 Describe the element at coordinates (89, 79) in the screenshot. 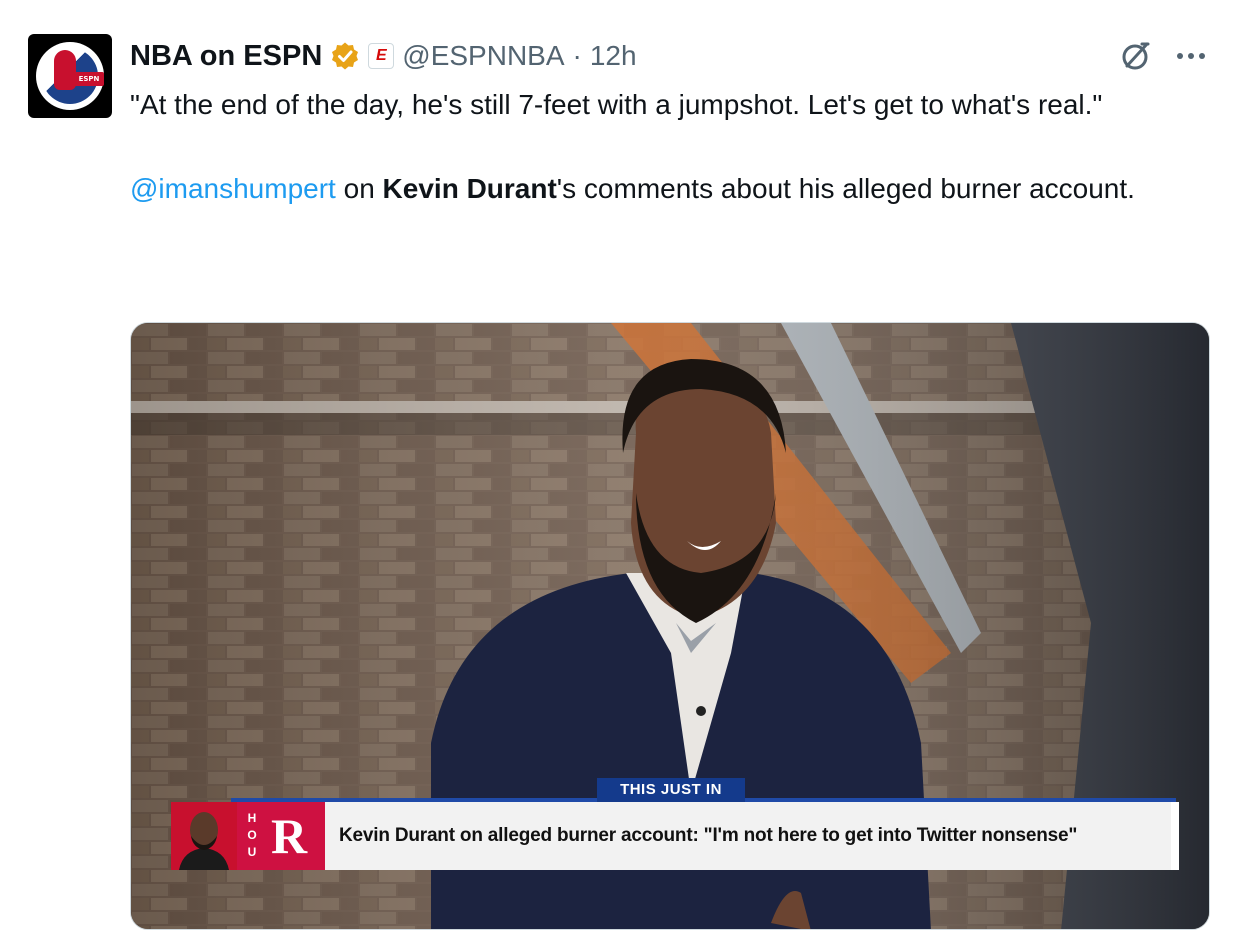

I see `avatar-logo-text: ESPN` at that location.